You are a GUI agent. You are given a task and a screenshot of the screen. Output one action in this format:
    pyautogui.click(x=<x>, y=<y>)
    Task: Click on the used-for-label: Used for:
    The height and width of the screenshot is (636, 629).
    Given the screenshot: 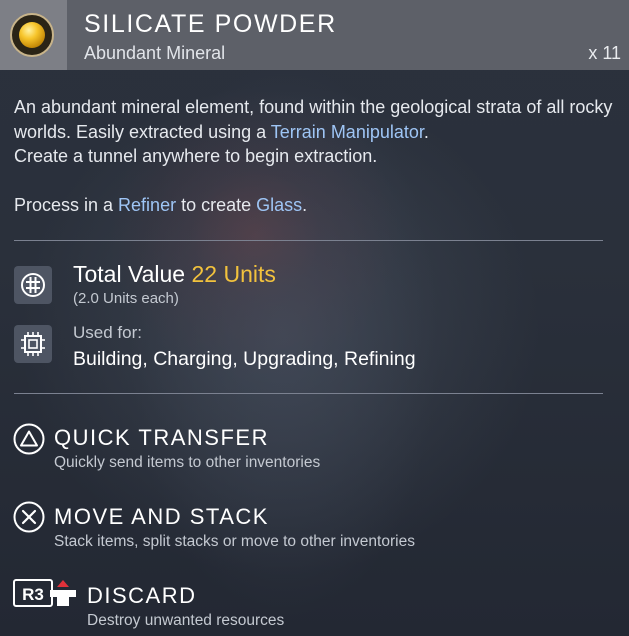 What is the action you would take?
    pyautogui.click(x=107, y=332)
    